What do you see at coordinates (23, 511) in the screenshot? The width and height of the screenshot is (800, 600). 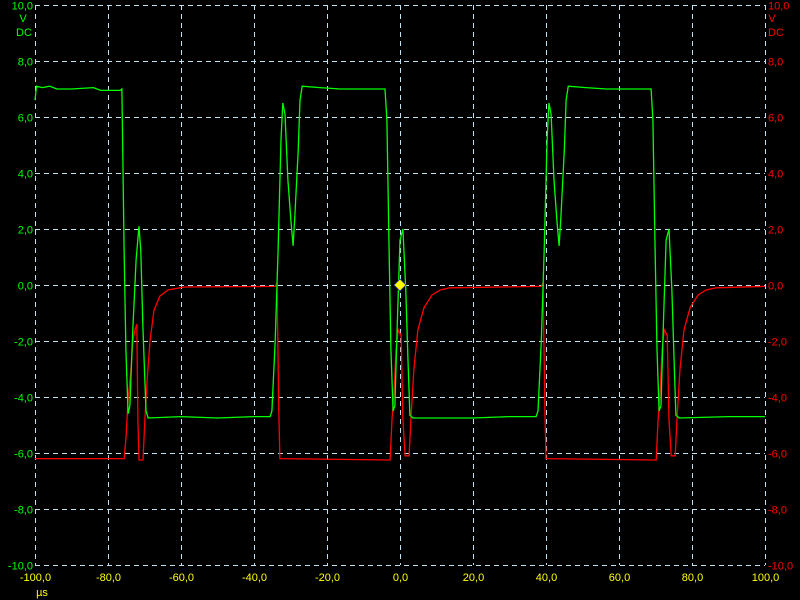 I see `left-y-tick-label: -8,0` at bounding box center [23, 511].